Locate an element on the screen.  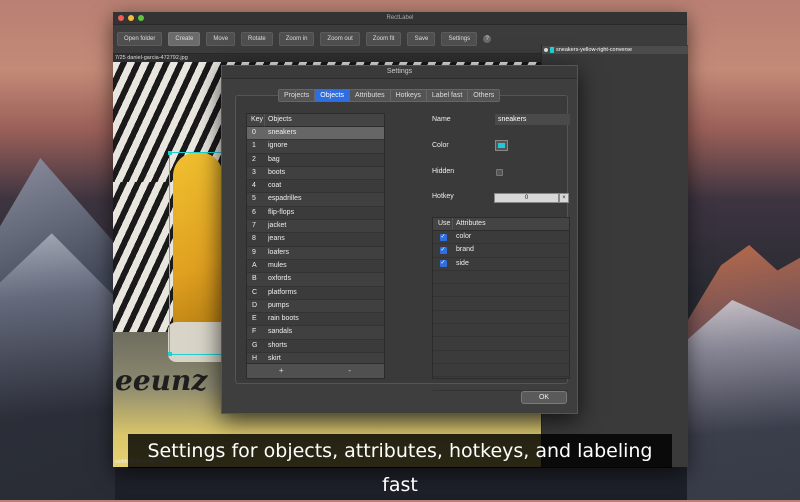
graffiti-text: eeunz is located at coordinates (161, 380).